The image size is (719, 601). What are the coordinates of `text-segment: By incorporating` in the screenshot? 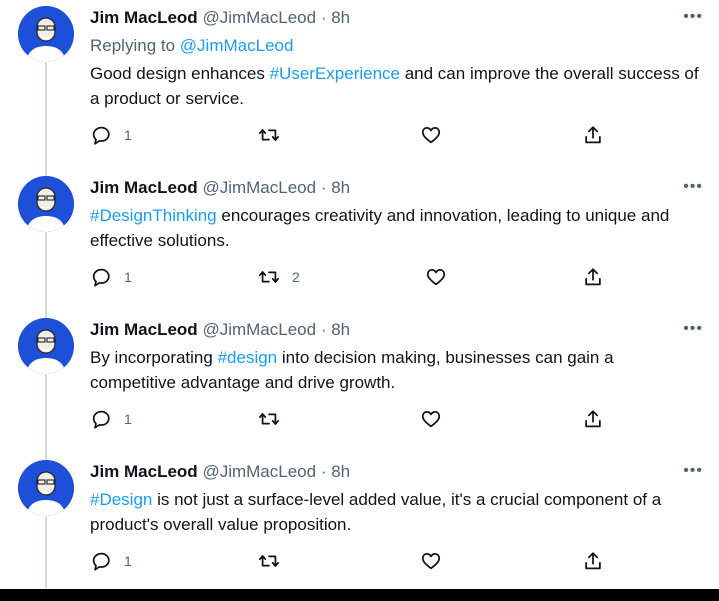 It's located at (154, 357).